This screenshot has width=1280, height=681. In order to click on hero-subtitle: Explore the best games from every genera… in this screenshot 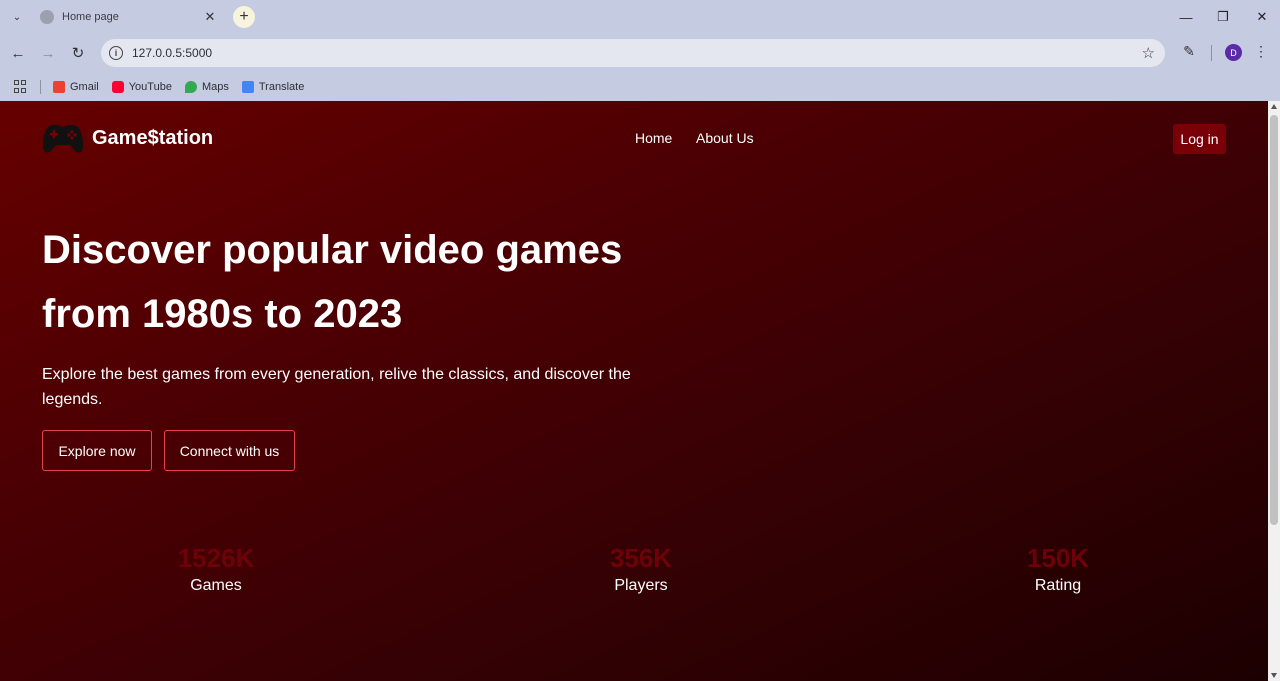, I will do `click(336, 387)`.